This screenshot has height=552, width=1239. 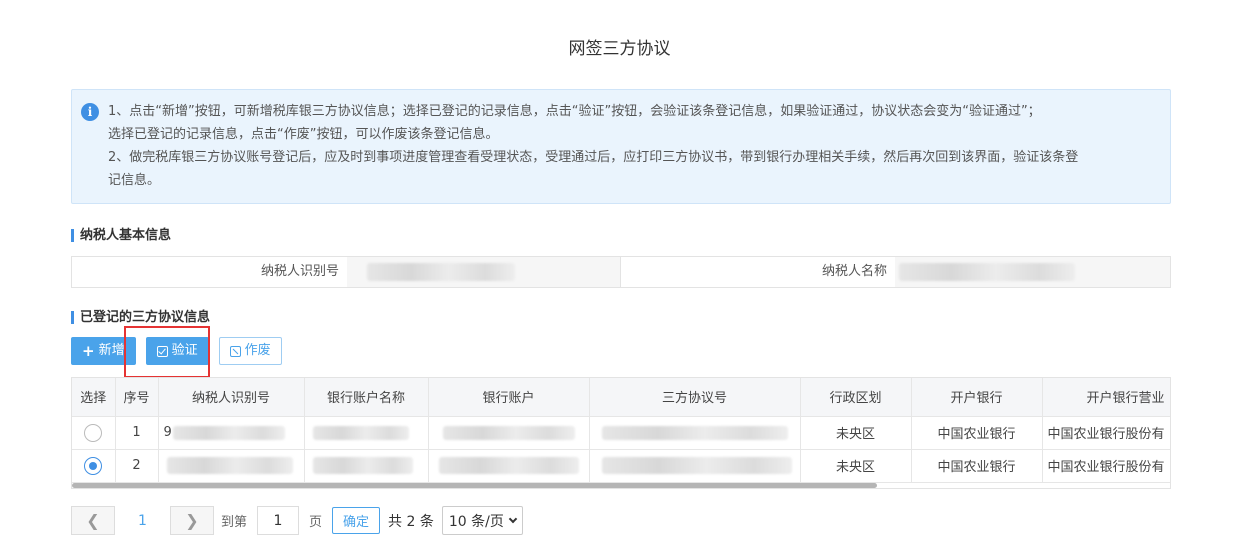 I want to click on prev-page-button: ❮, so click(x=93, y=520).